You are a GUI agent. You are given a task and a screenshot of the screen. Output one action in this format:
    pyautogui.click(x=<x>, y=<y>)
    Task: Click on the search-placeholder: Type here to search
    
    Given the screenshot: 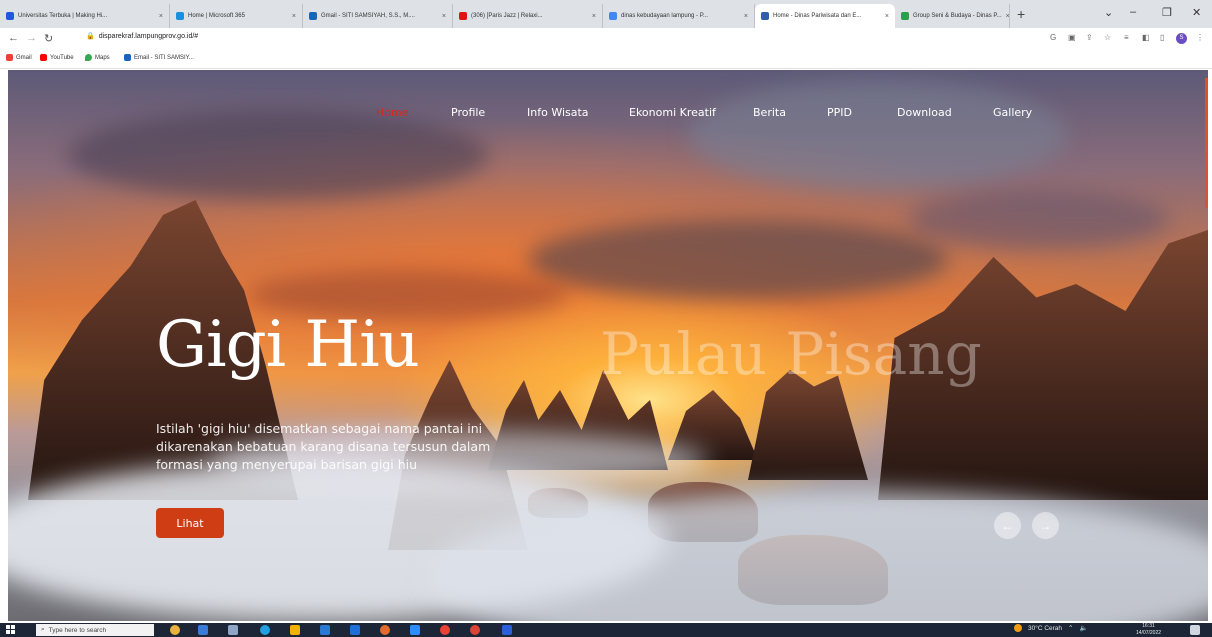 What is the action you would take?
    pyautogui.click(x=77, y=630)
    